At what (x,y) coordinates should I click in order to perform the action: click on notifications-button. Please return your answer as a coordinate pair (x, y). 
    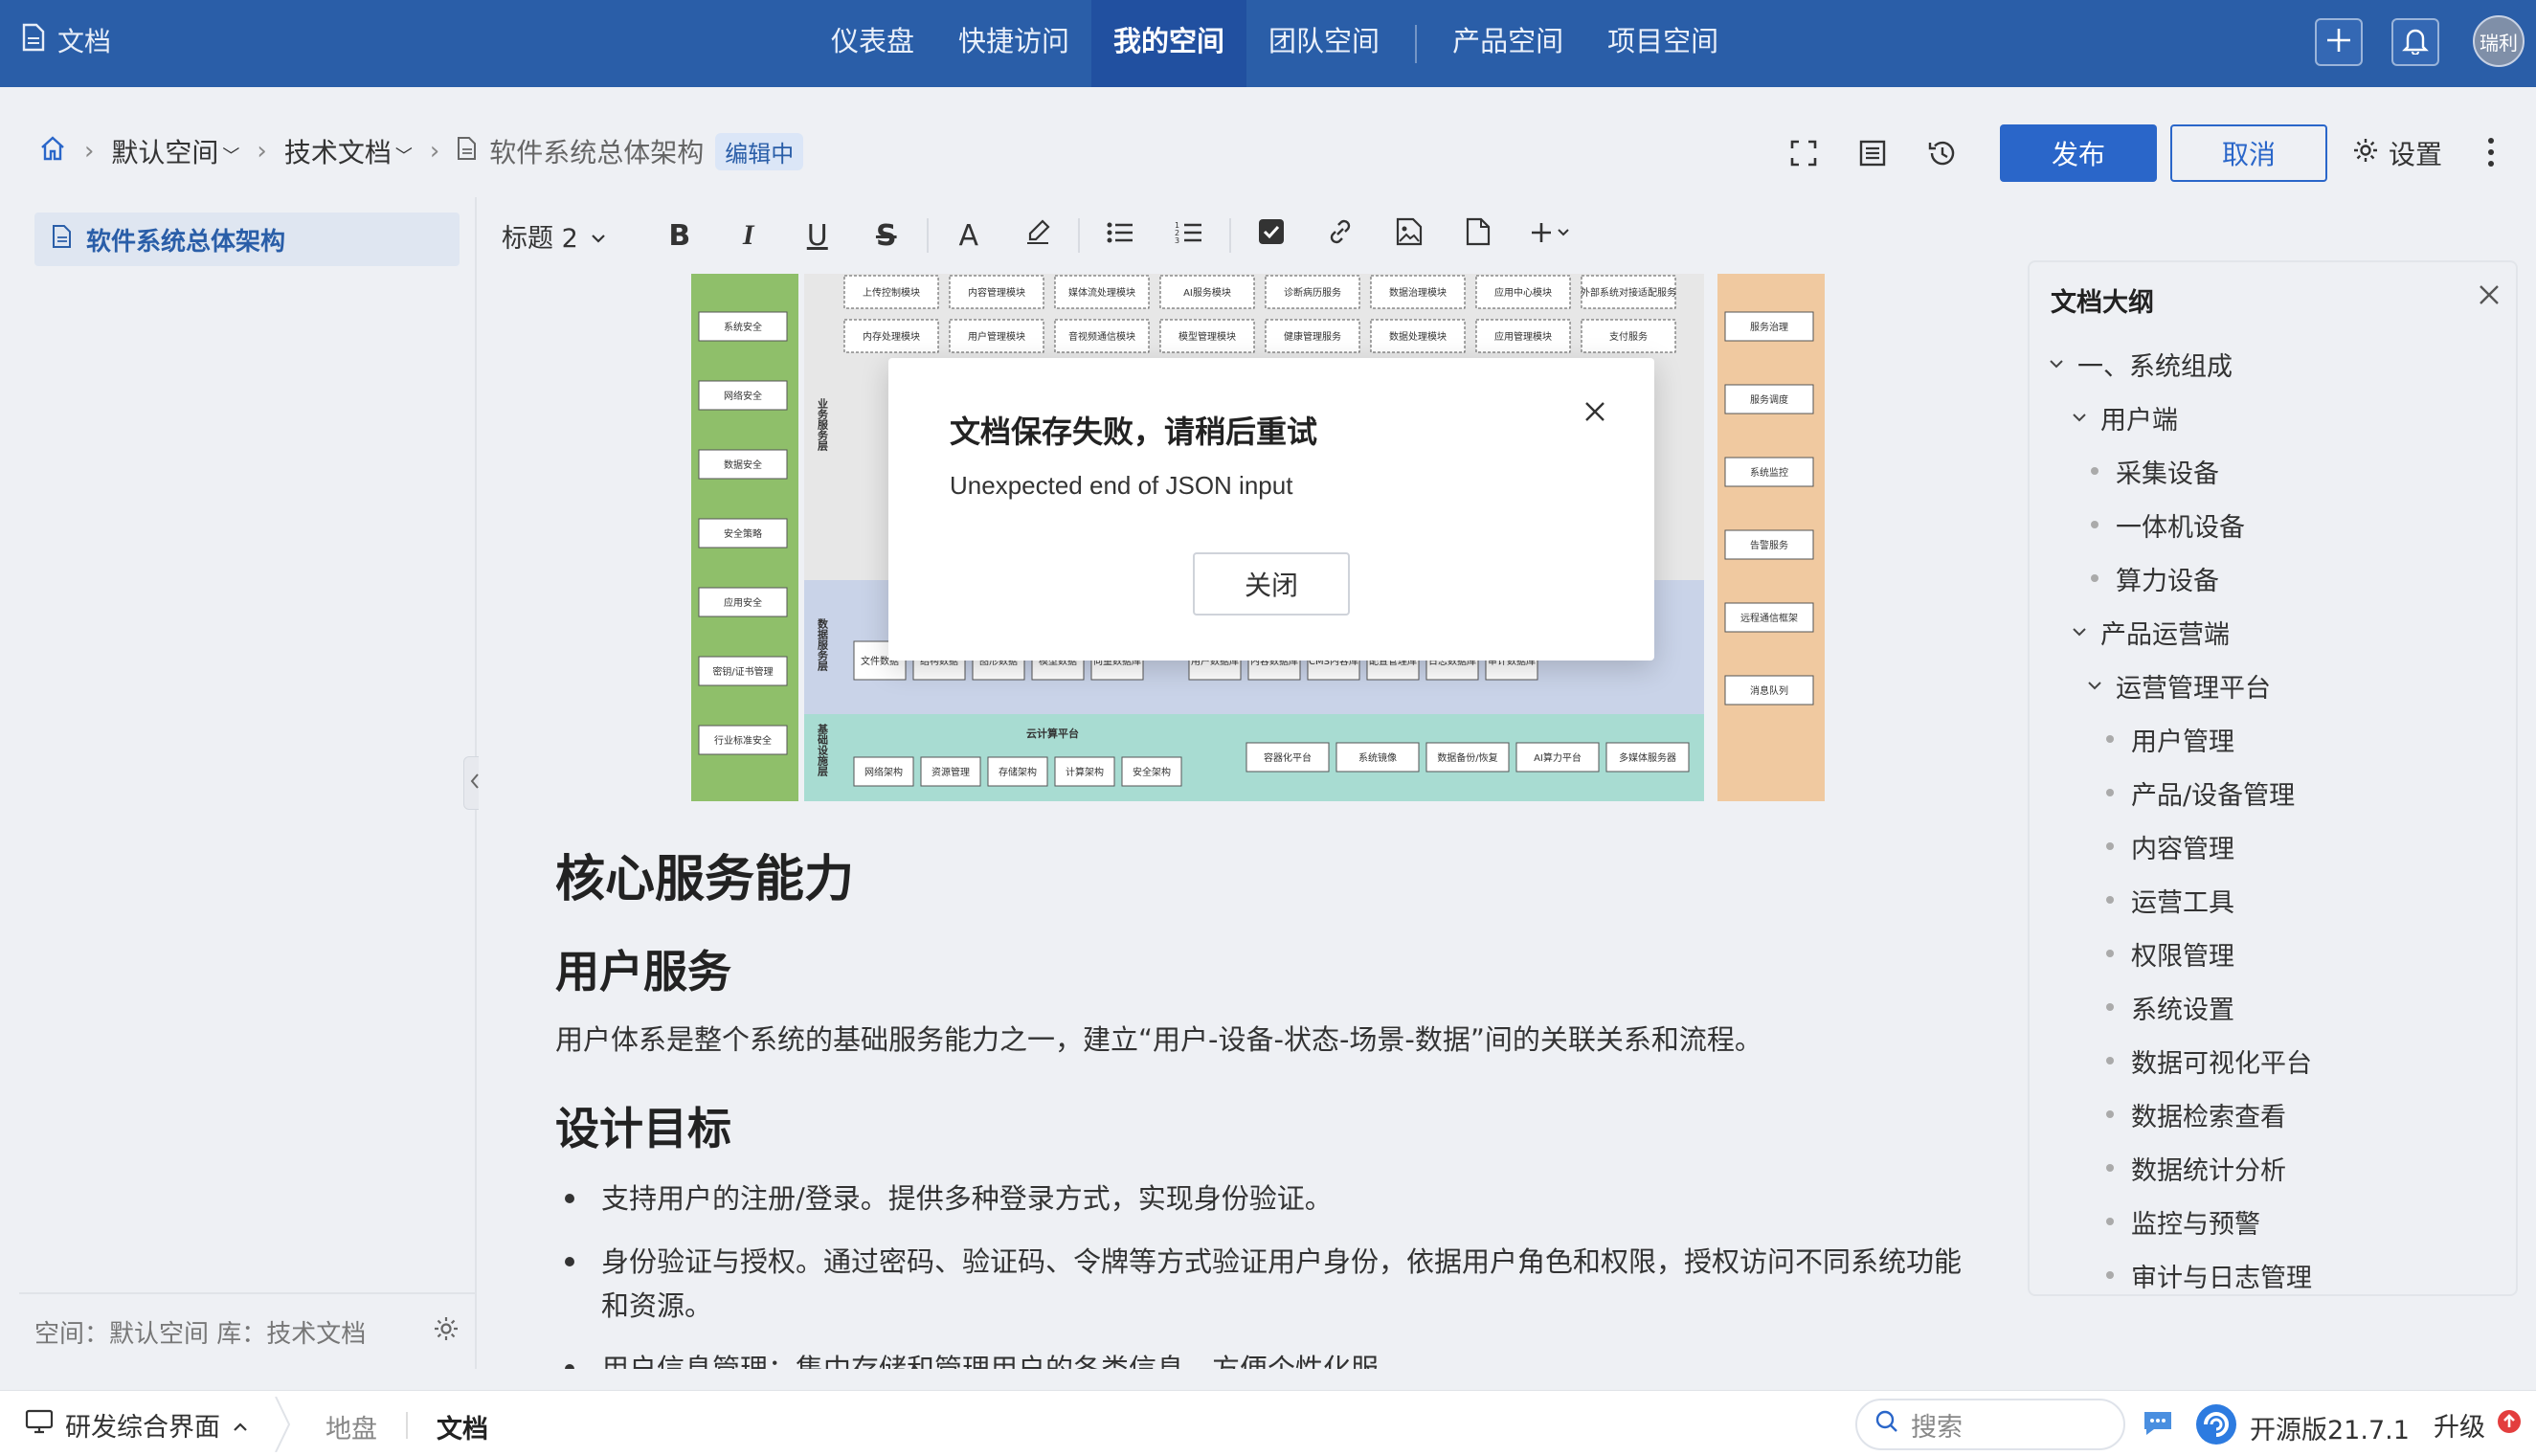
    Looking at the image, I should click on (2415, 42).